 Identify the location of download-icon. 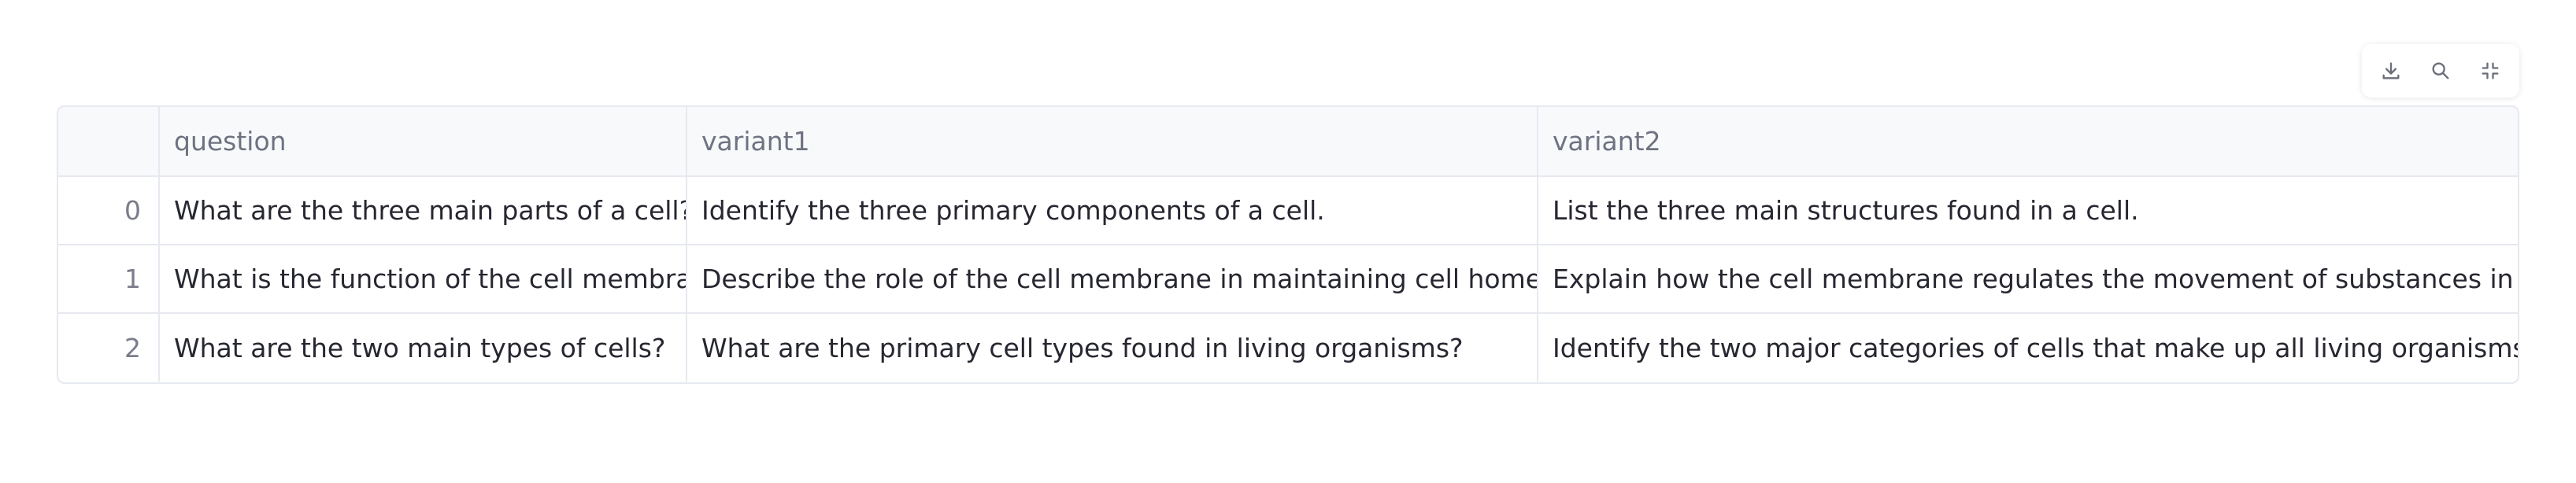
(2391, 70).